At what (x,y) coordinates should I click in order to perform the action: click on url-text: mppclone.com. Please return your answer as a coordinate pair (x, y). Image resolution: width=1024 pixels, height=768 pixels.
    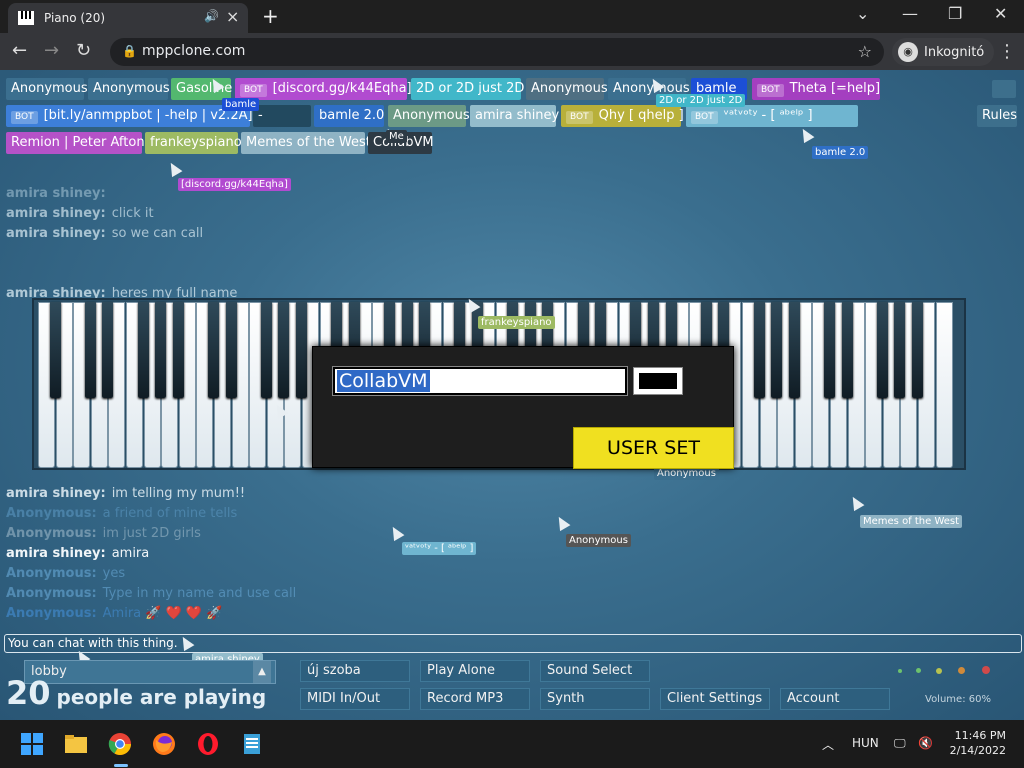
    Looking at the image, I should click on (194, 51).